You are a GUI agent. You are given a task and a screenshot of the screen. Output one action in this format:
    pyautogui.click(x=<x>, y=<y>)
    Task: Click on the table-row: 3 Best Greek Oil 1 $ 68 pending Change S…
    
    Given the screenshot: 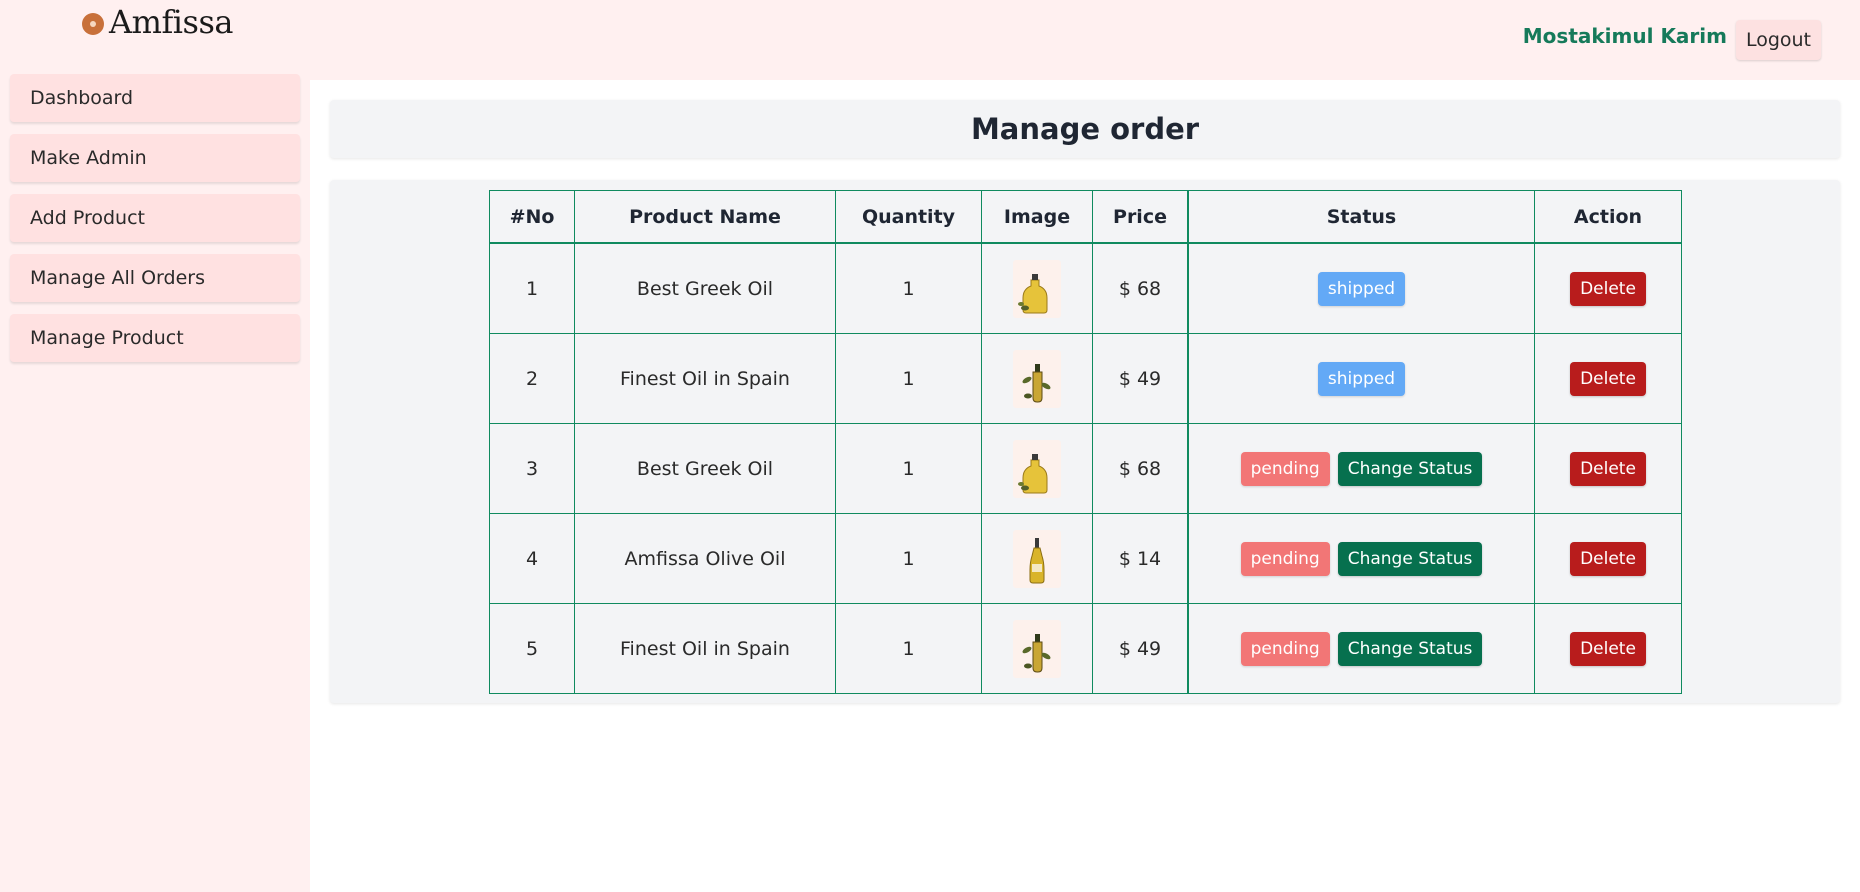 What is the action you would take?
    pyautogui.click(x=1085, y=468)
    